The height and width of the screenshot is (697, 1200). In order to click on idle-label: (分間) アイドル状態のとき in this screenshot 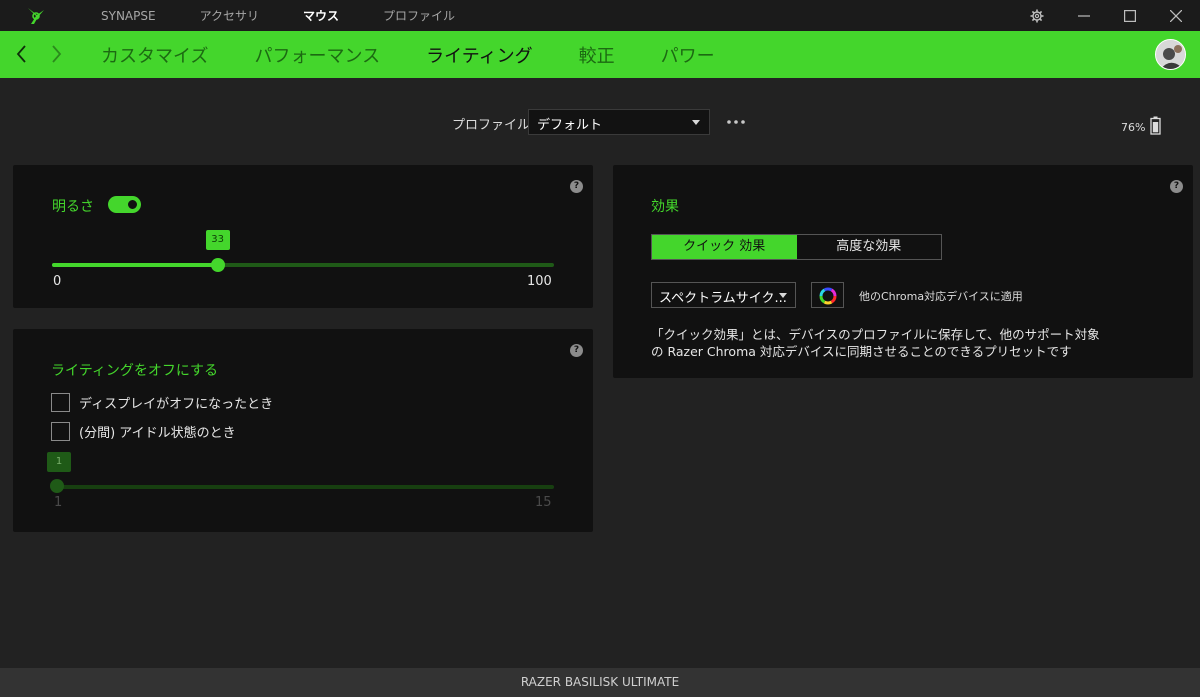, I will do `click(157, 433)`.